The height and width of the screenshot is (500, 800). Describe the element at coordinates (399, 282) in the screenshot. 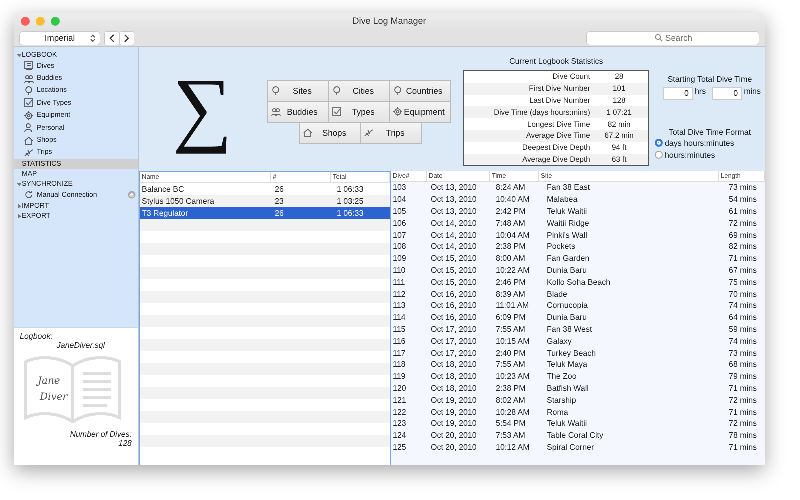

I see `table-cell-text: 111` at that location.